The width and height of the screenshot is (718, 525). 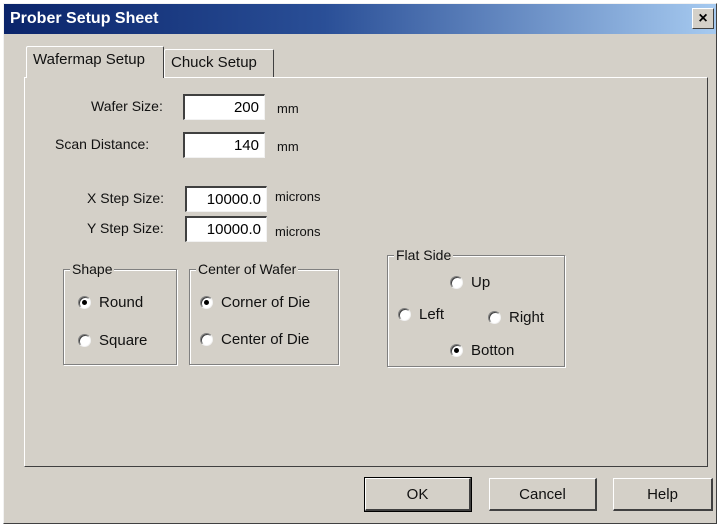 I want to click on corner-of-die-label: Corner of Die, so click(x=266, y=302).